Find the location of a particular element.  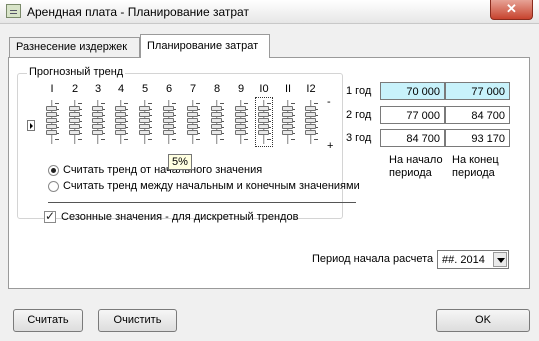

year-2-end-field: 84 700 is located at coordinates (477, 115).